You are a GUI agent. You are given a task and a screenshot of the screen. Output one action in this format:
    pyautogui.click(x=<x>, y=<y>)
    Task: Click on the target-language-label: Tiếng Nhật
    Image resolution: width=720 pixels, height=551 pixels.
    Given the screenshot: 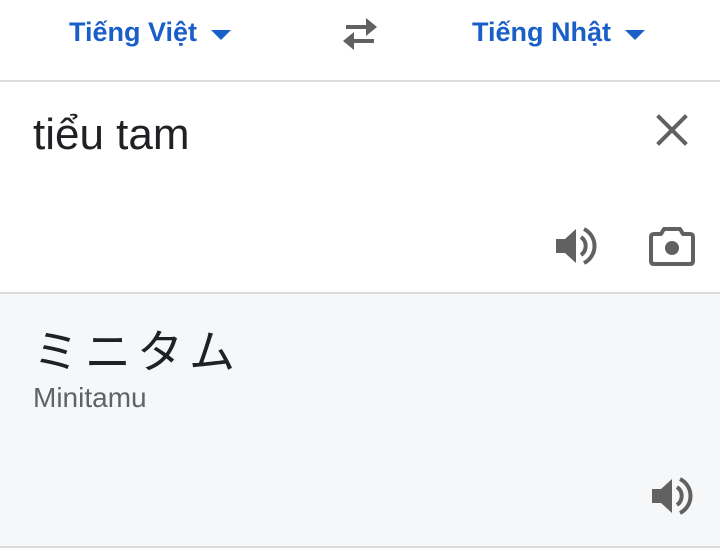 What is the action you would take?
    pyautogui.click(x=542, y=31)
    